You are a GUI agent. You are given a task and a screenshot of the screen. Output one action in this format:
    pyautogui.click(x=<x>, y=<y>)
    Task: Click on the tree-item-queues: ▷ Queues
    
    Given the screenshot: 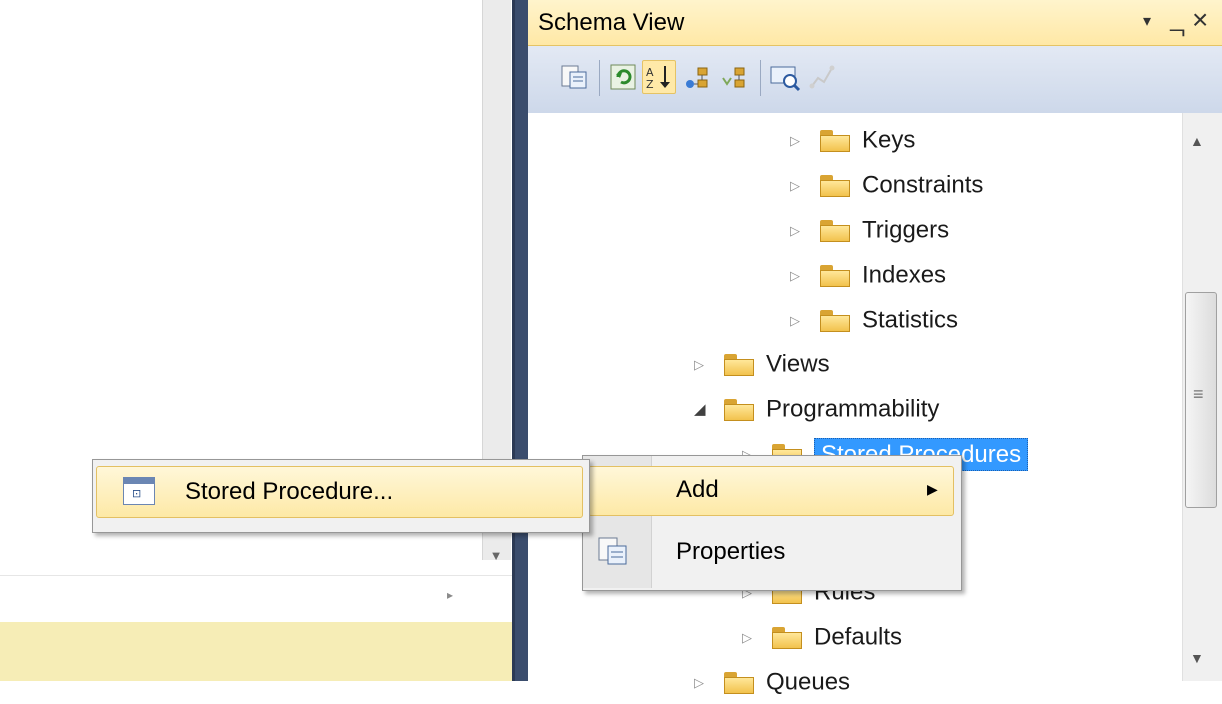 What is the action you would take?
    pyautogui.click(x=772, y=682)
    